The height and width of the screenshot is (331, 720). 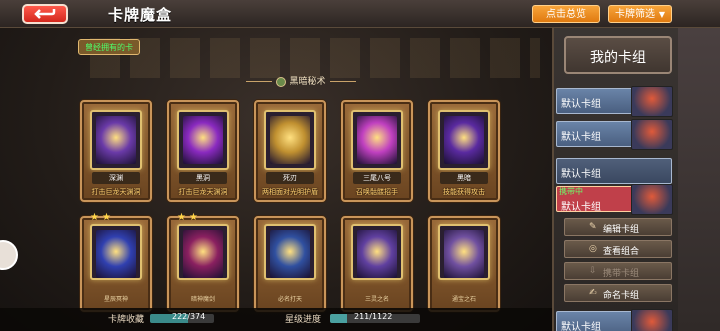 I want to click on rename-deck-button: ✍ 命名卡组, so click(x=618, y=293).